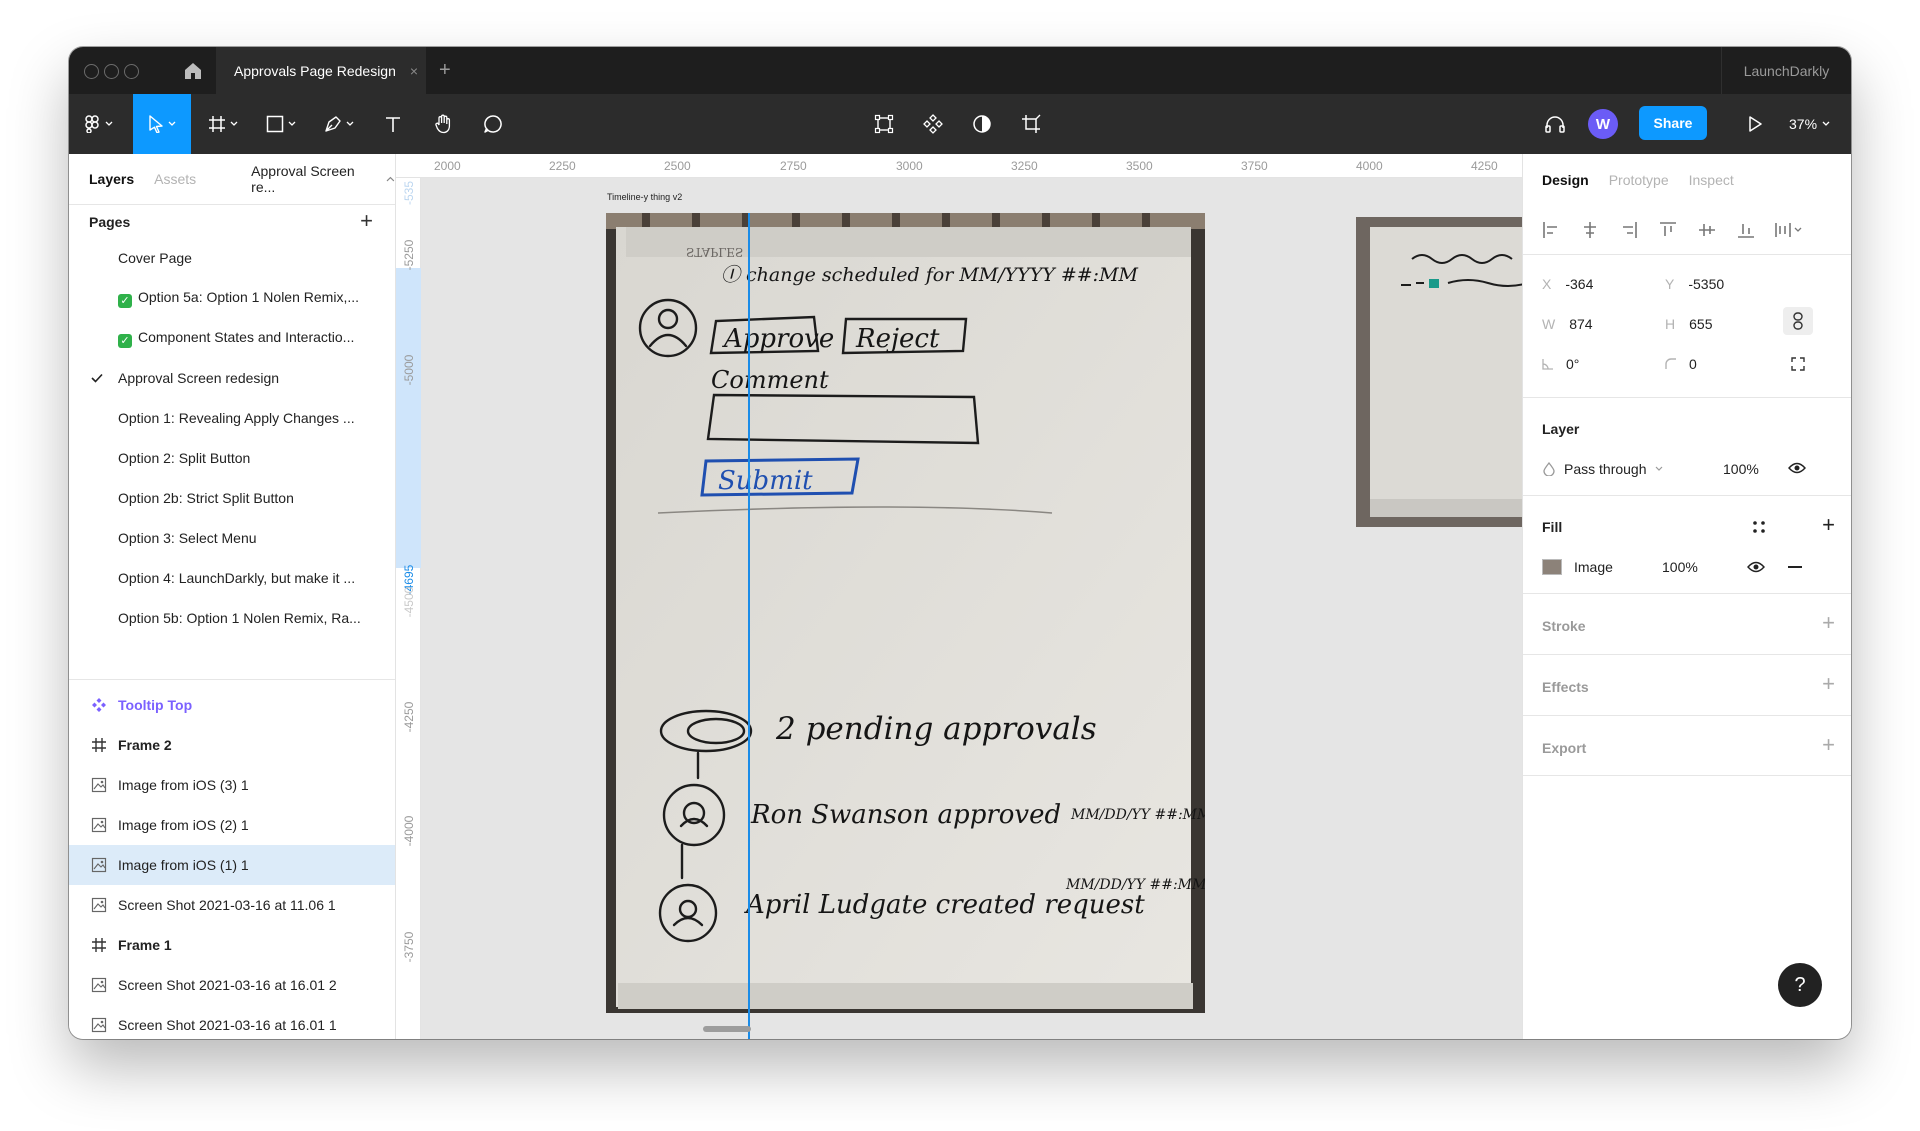 The width and height of the screenshot is (1920, 1131). What do you see at coordinates (1681, 364) in the screenshot?
I see `corner-radius-field: 0` at bounding box center [1681, 364].